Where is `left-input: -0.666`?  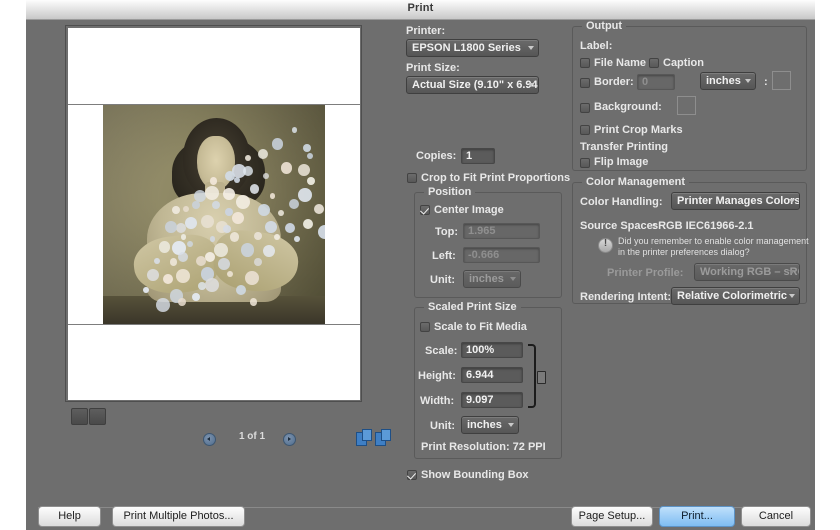 left-input: -0.666 is located at coordinates (501, 255).